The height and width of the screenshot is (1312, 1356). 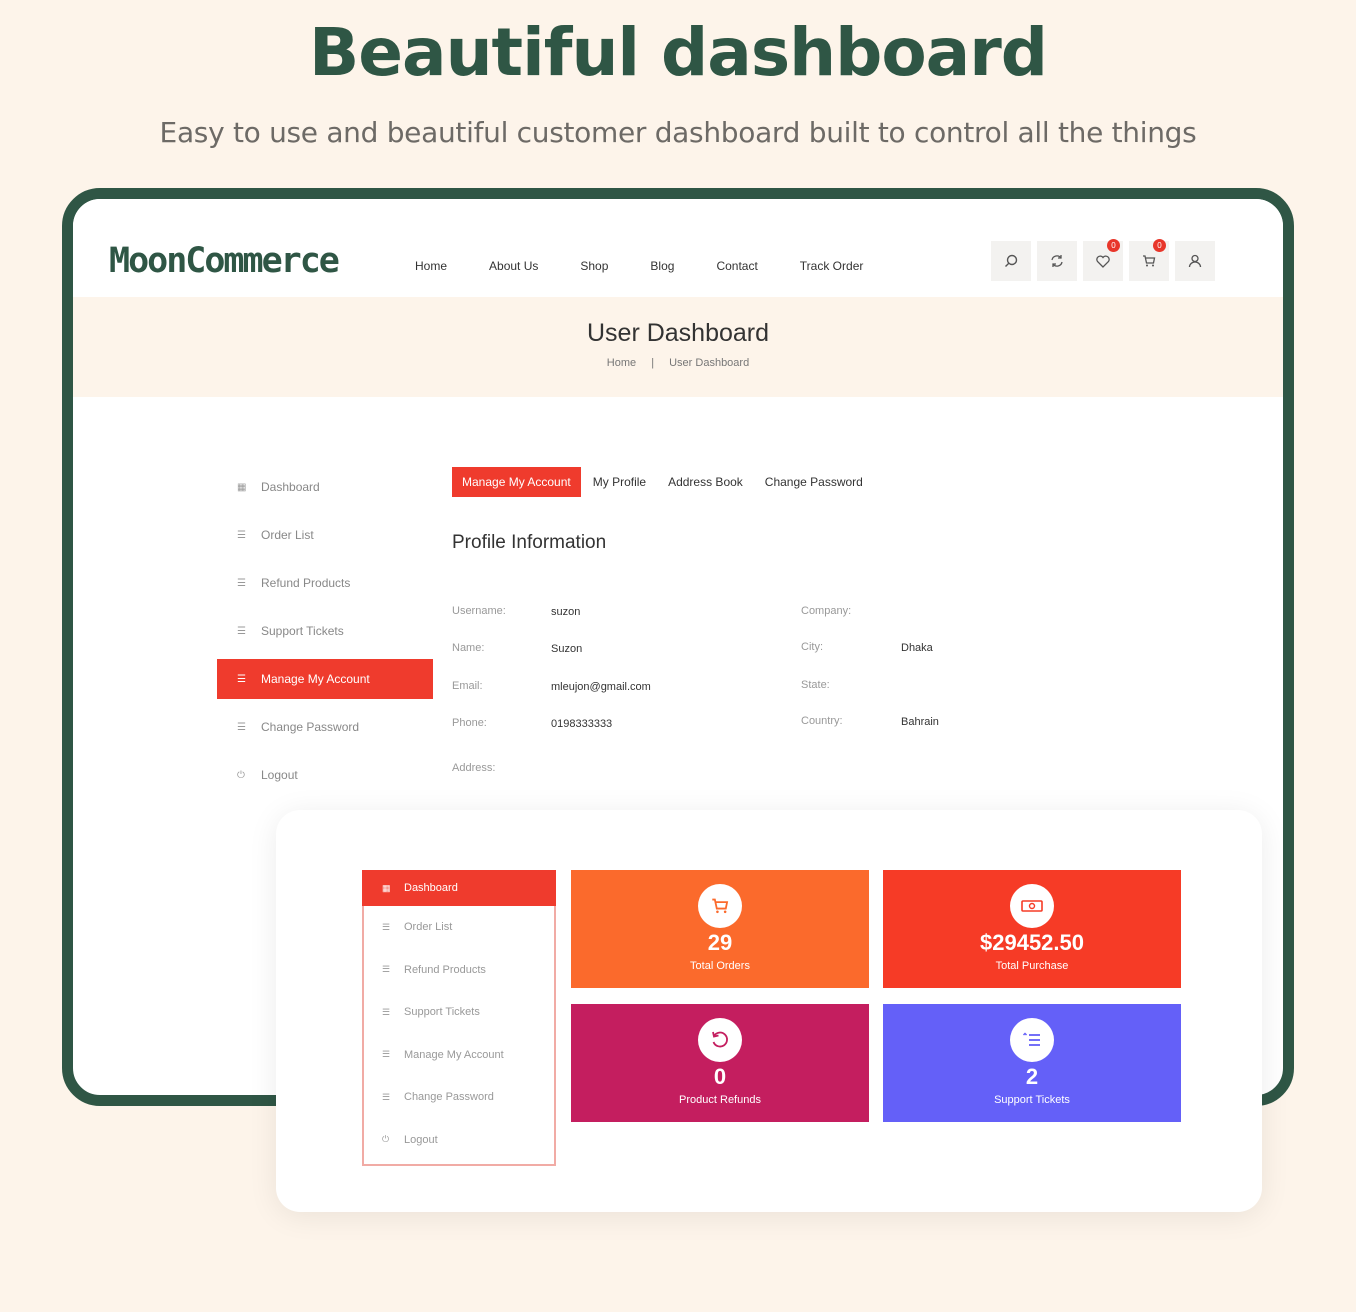 I want to click on stat-support-tickets: 2 Support Tickets, so click(x=1032, y=1063).